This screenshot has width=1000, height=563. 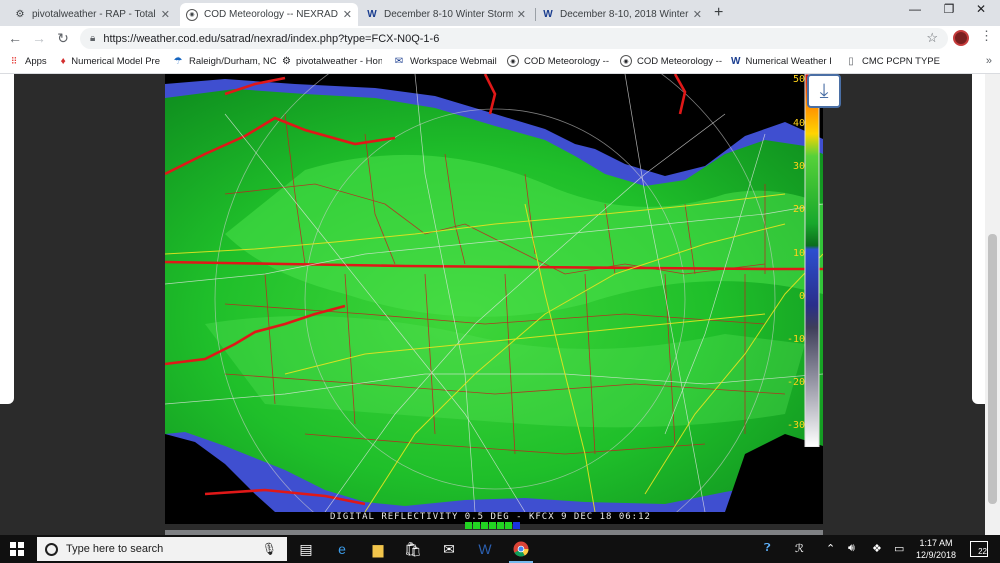 I want to click on tab-title: December 8-10 Winter Storm Ol, so click(x=448, y=14).